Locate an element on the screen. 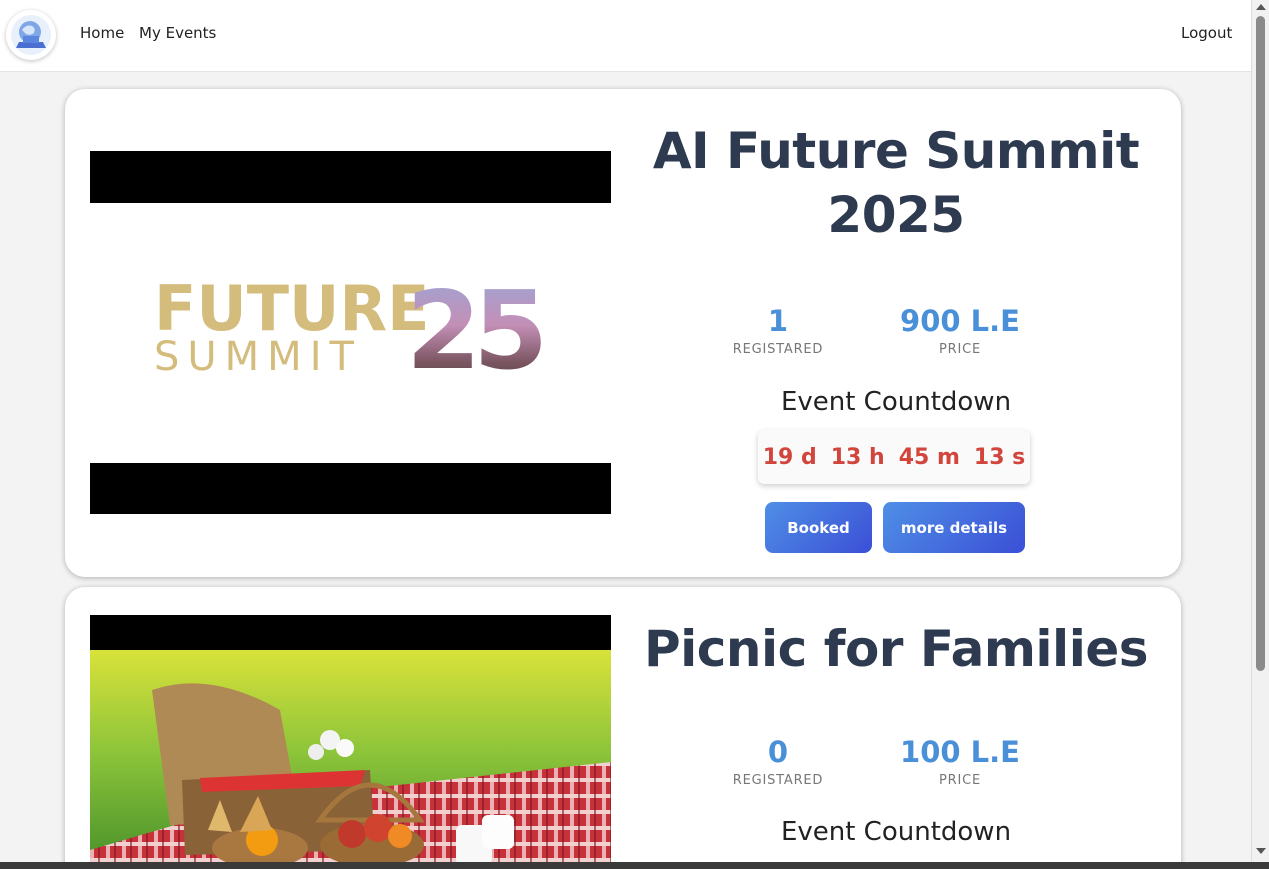 The image size is (1269, 869). event-image is located at coordinates (350, 738).